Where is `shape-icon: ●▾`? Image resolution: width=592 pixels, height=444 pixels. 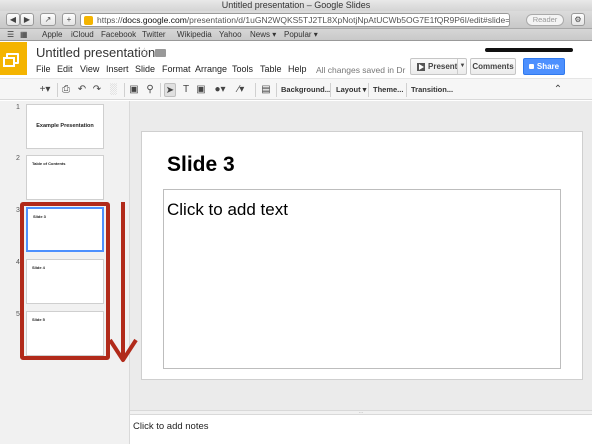 shape-icon: ●▾ is located at coordinates (220, 90).